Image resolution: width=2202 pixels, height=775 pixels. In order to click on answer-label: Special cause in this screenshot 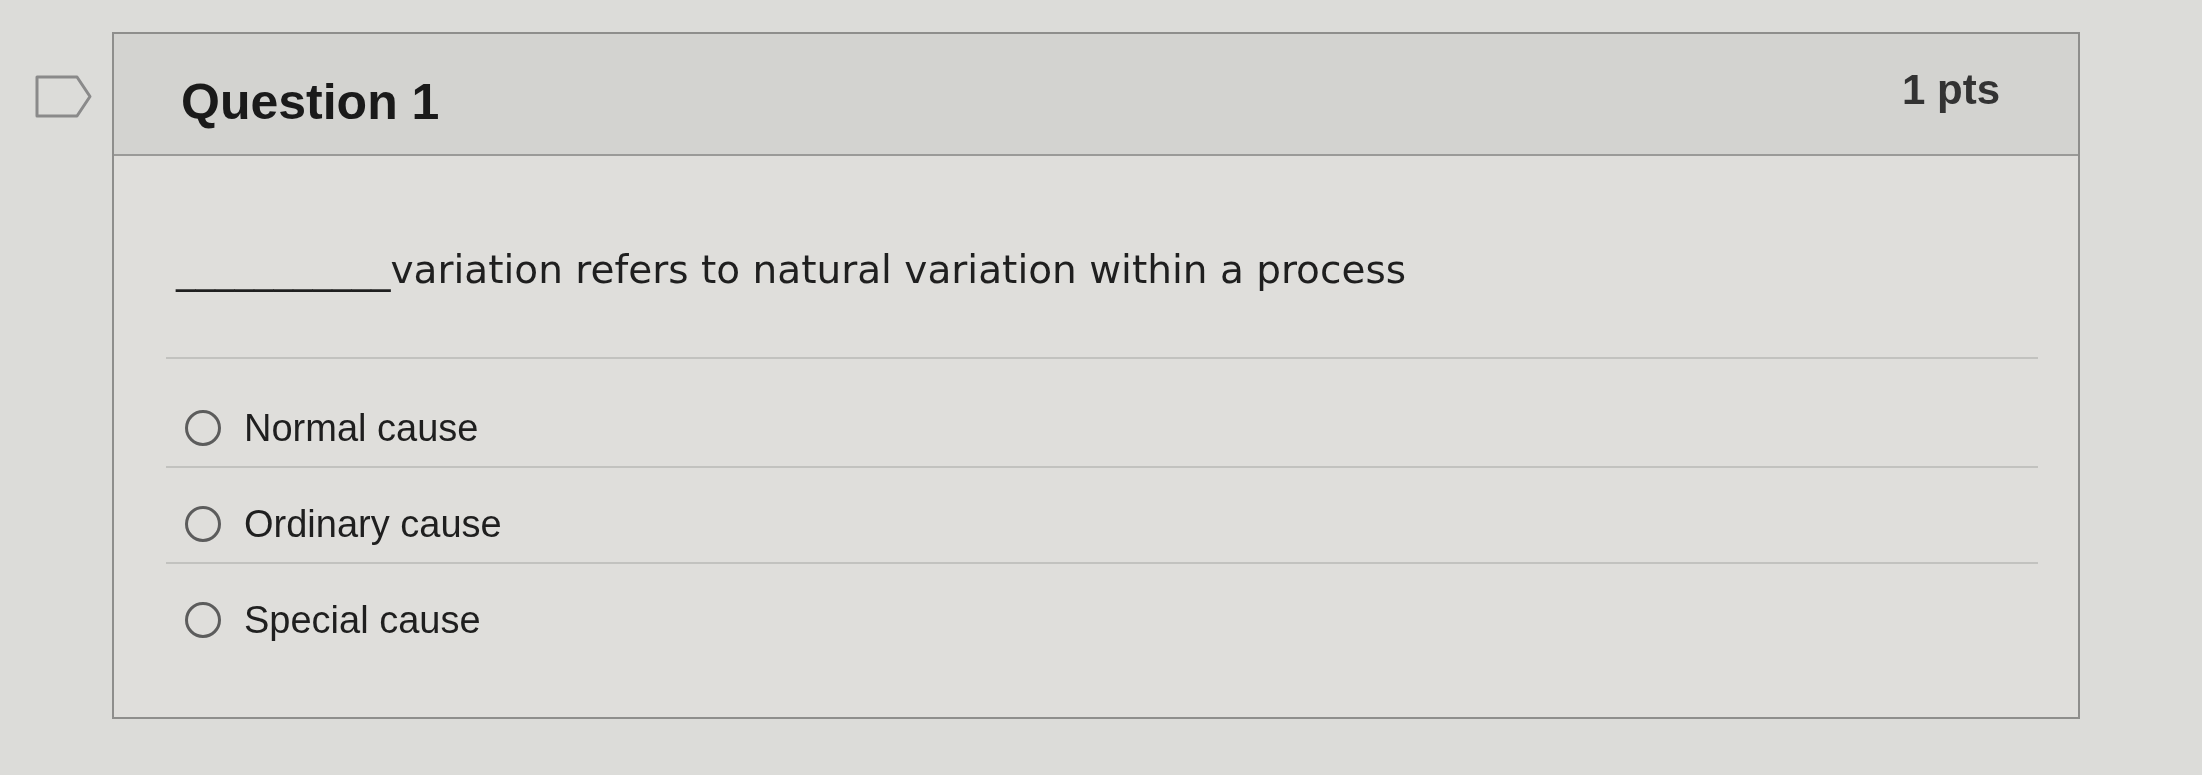, I will do `click(362, 620)`.